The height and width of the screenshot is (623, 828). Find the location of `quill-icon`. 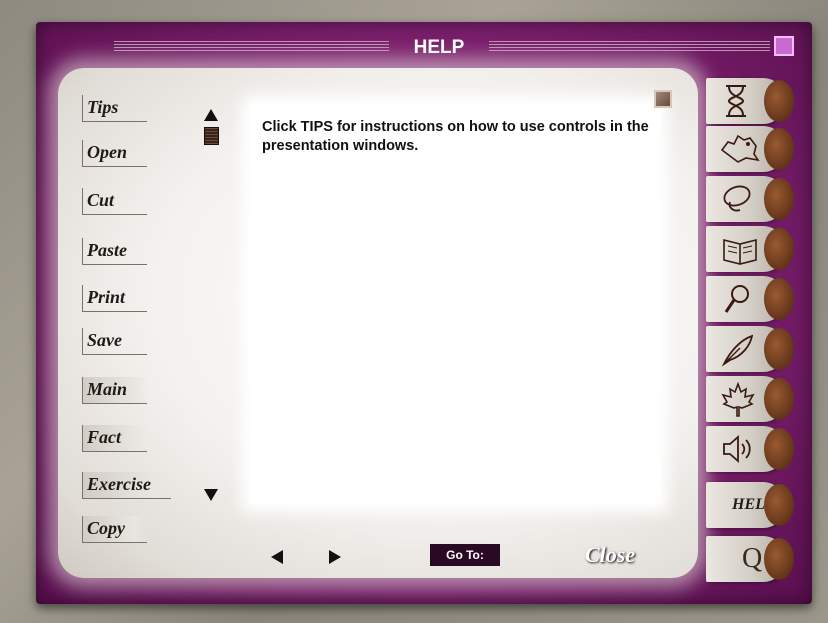

quill-icon is located at coordinates (737, 350).